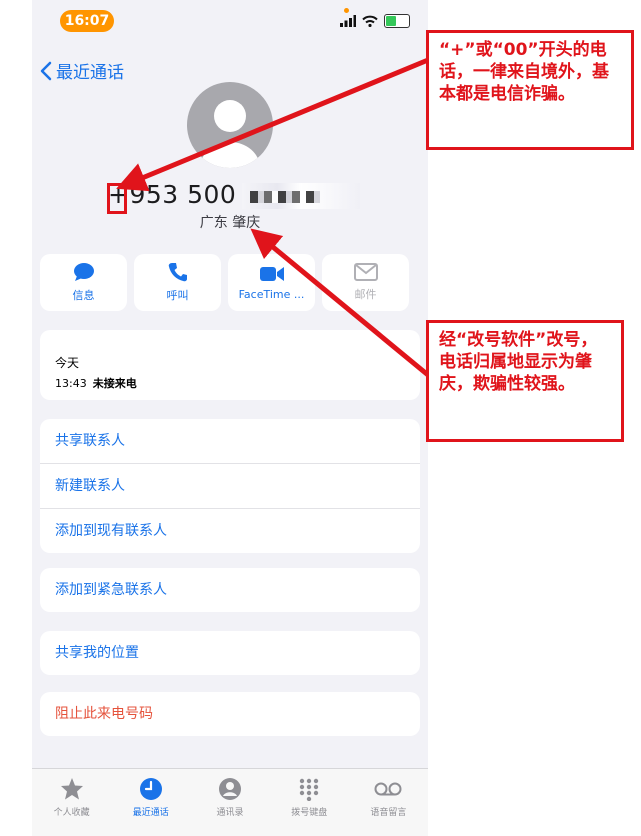  What do you see at coordinates (525, 381) in the screenshot?
I see `annotation-spoofed-location: 经“改号软件”改号，电话归属地显示为肇庆，欺骗性较强。` at bounding box center [525, 381].